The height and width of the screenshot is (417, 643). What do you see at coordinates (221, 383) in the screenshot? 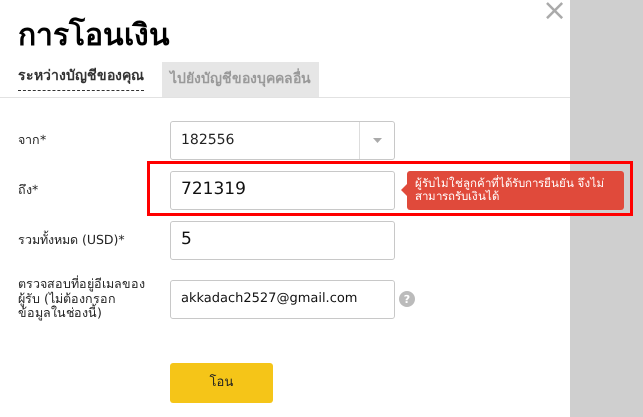
I see `transfer-button: โอน` at bounding box center [221, 383].